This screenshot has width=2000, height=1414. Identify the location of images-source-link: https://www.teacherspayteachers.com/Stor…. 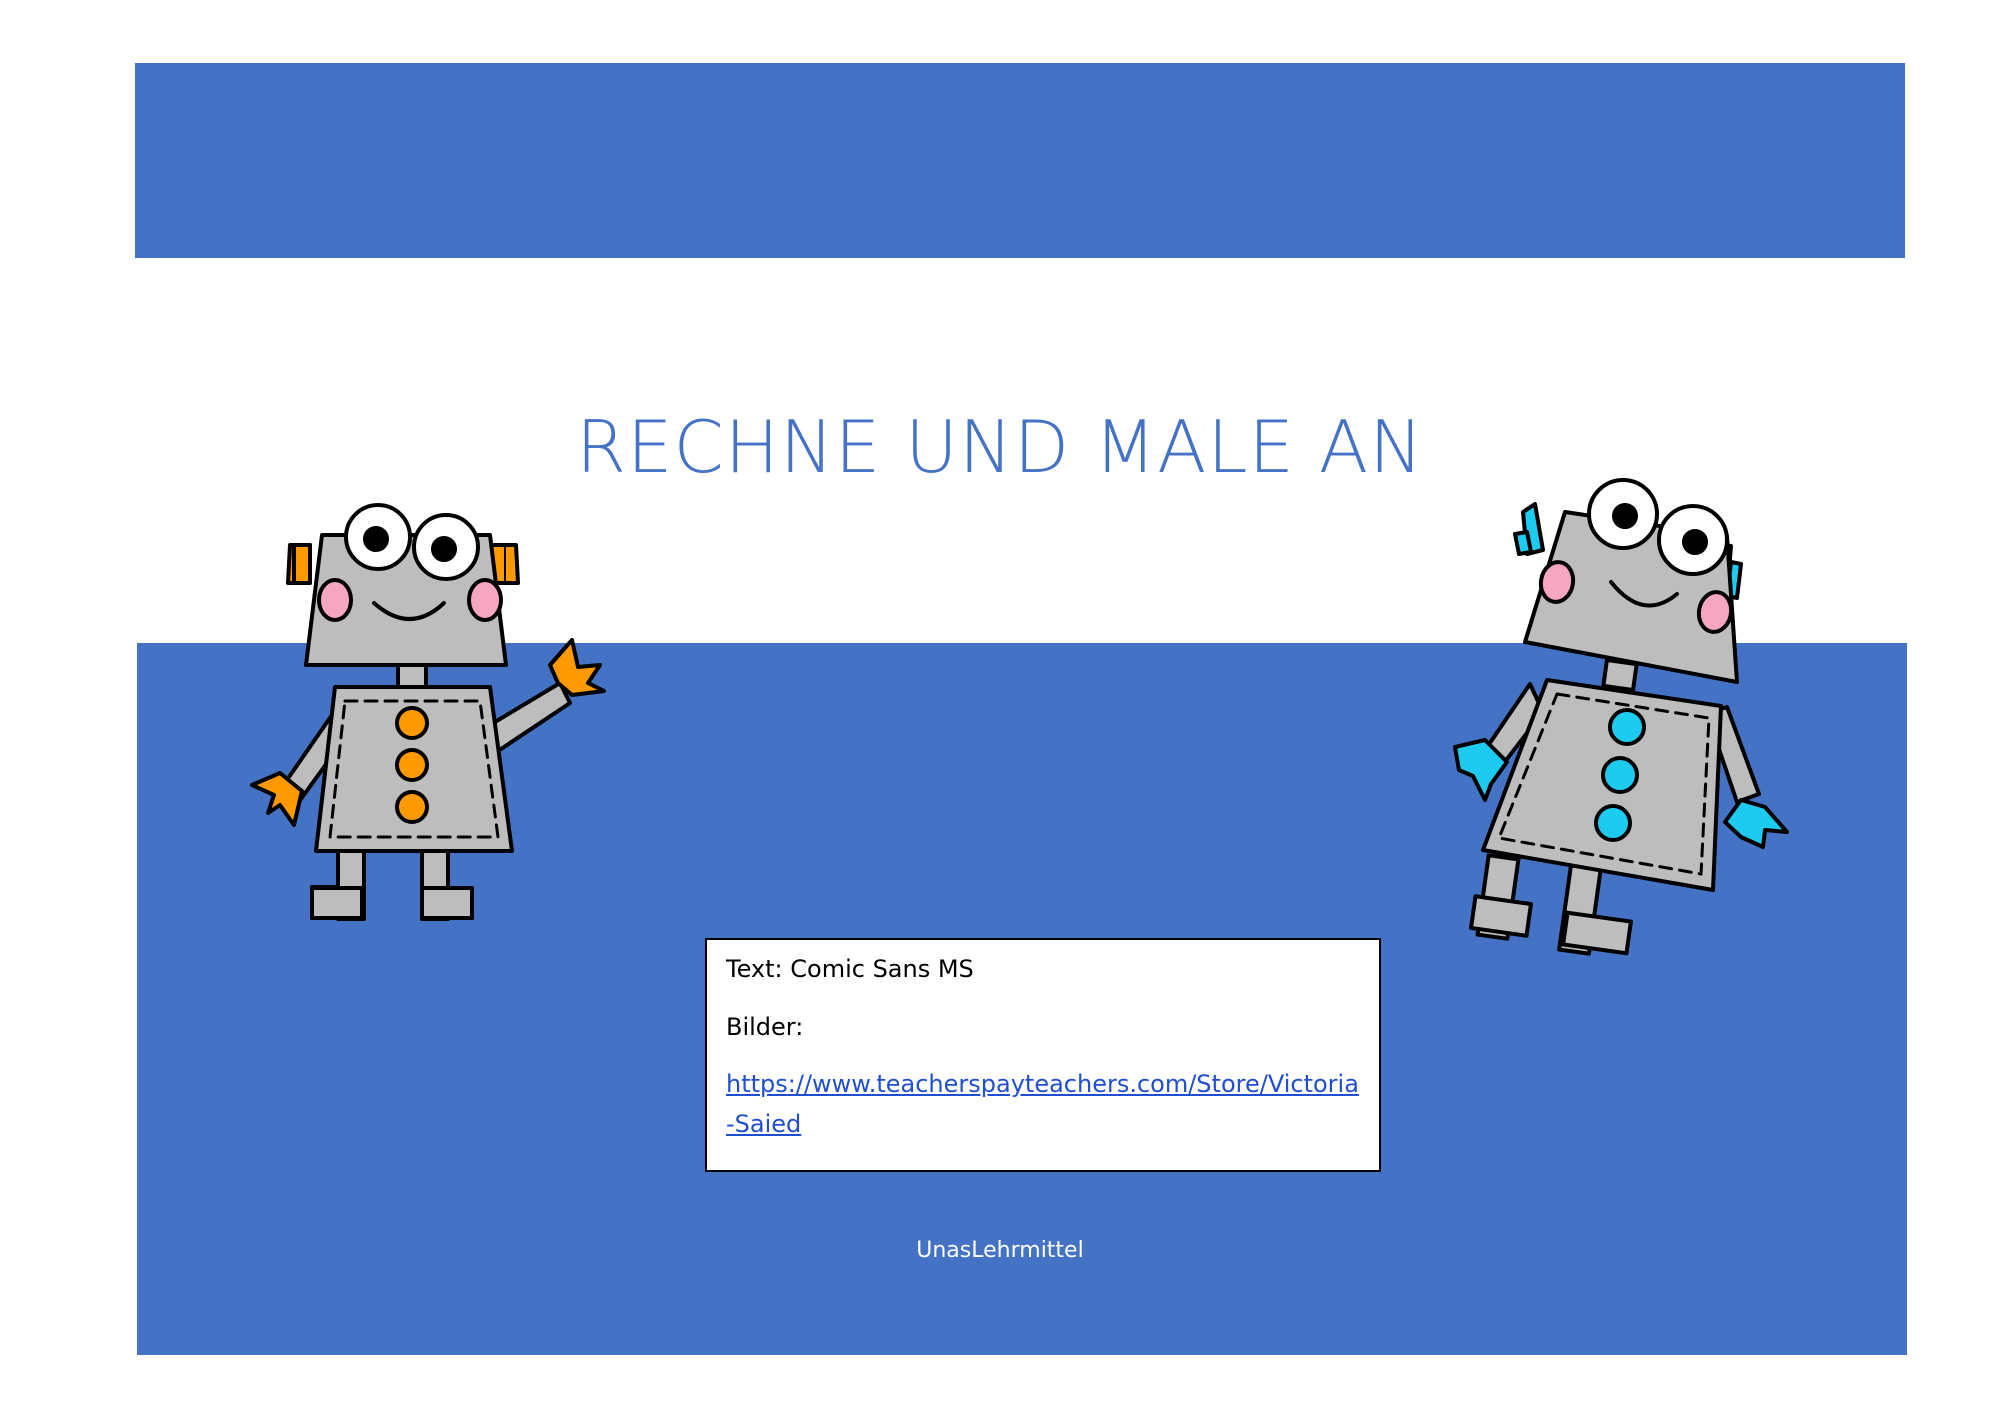
(1042, 1104).